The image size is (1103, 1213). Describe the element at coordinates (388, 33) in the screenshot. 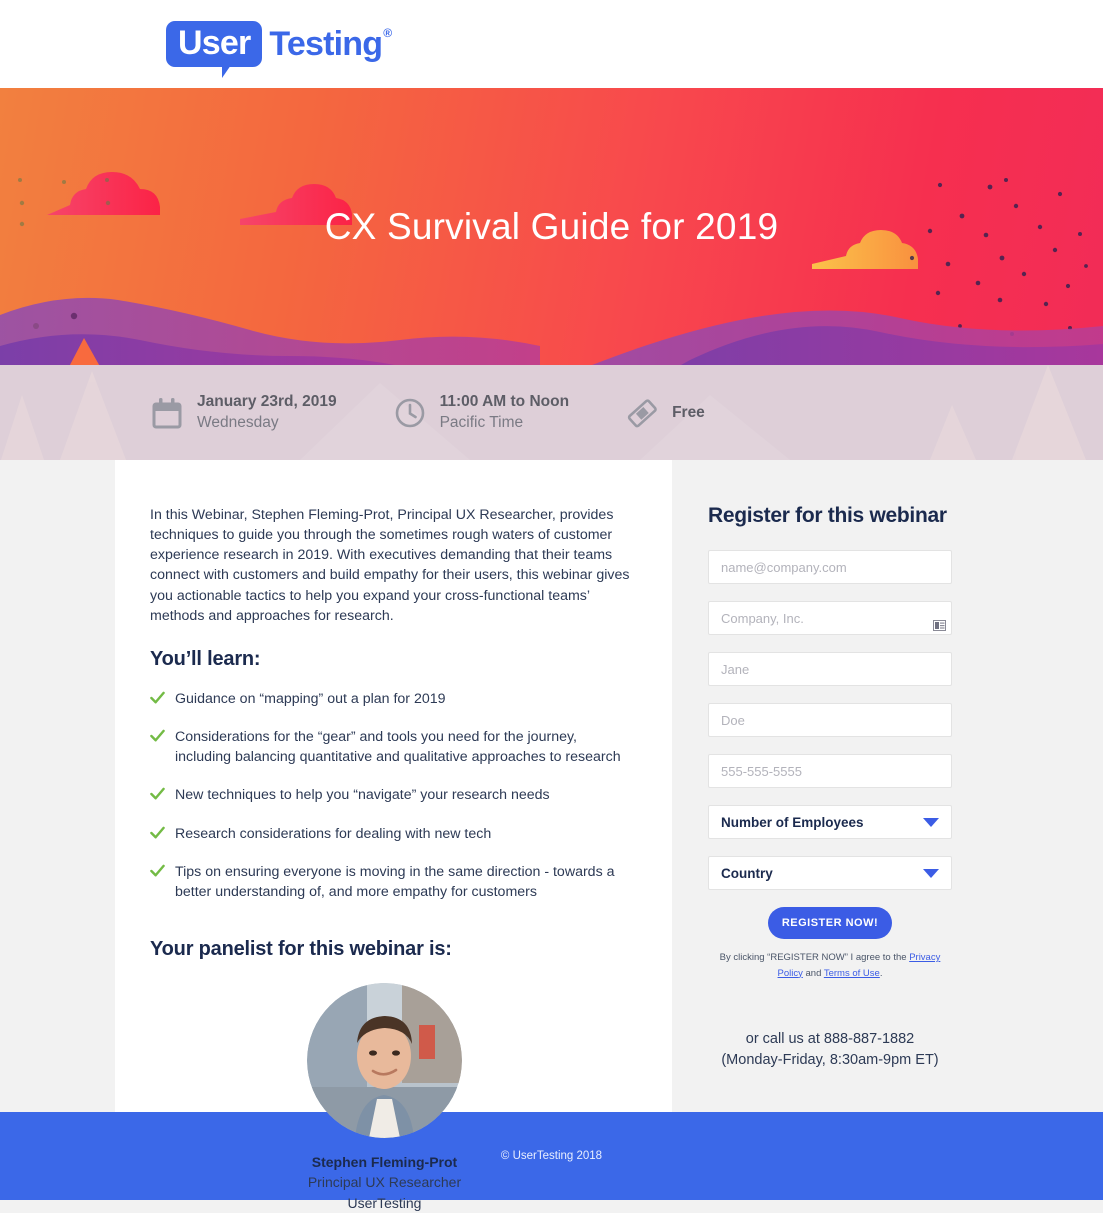

I see `registered-trademark-icon: ®` at that location.